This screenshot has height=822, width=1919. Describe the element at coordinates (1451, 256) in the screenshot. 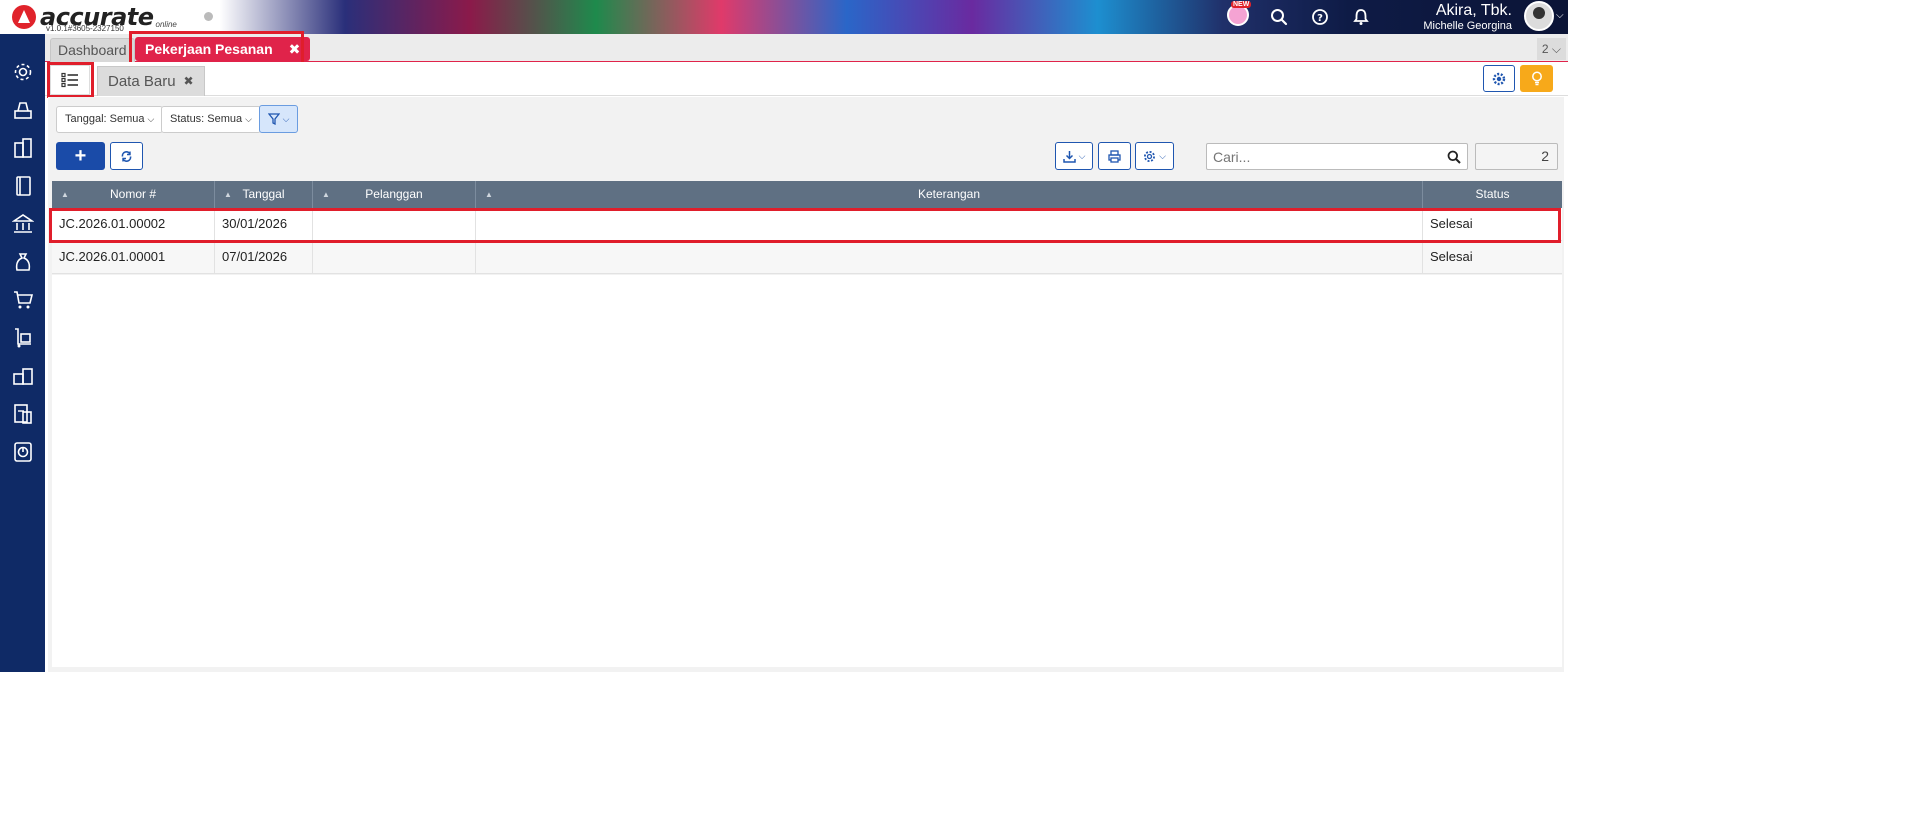

I see `cell-status: Selesai` at that location.